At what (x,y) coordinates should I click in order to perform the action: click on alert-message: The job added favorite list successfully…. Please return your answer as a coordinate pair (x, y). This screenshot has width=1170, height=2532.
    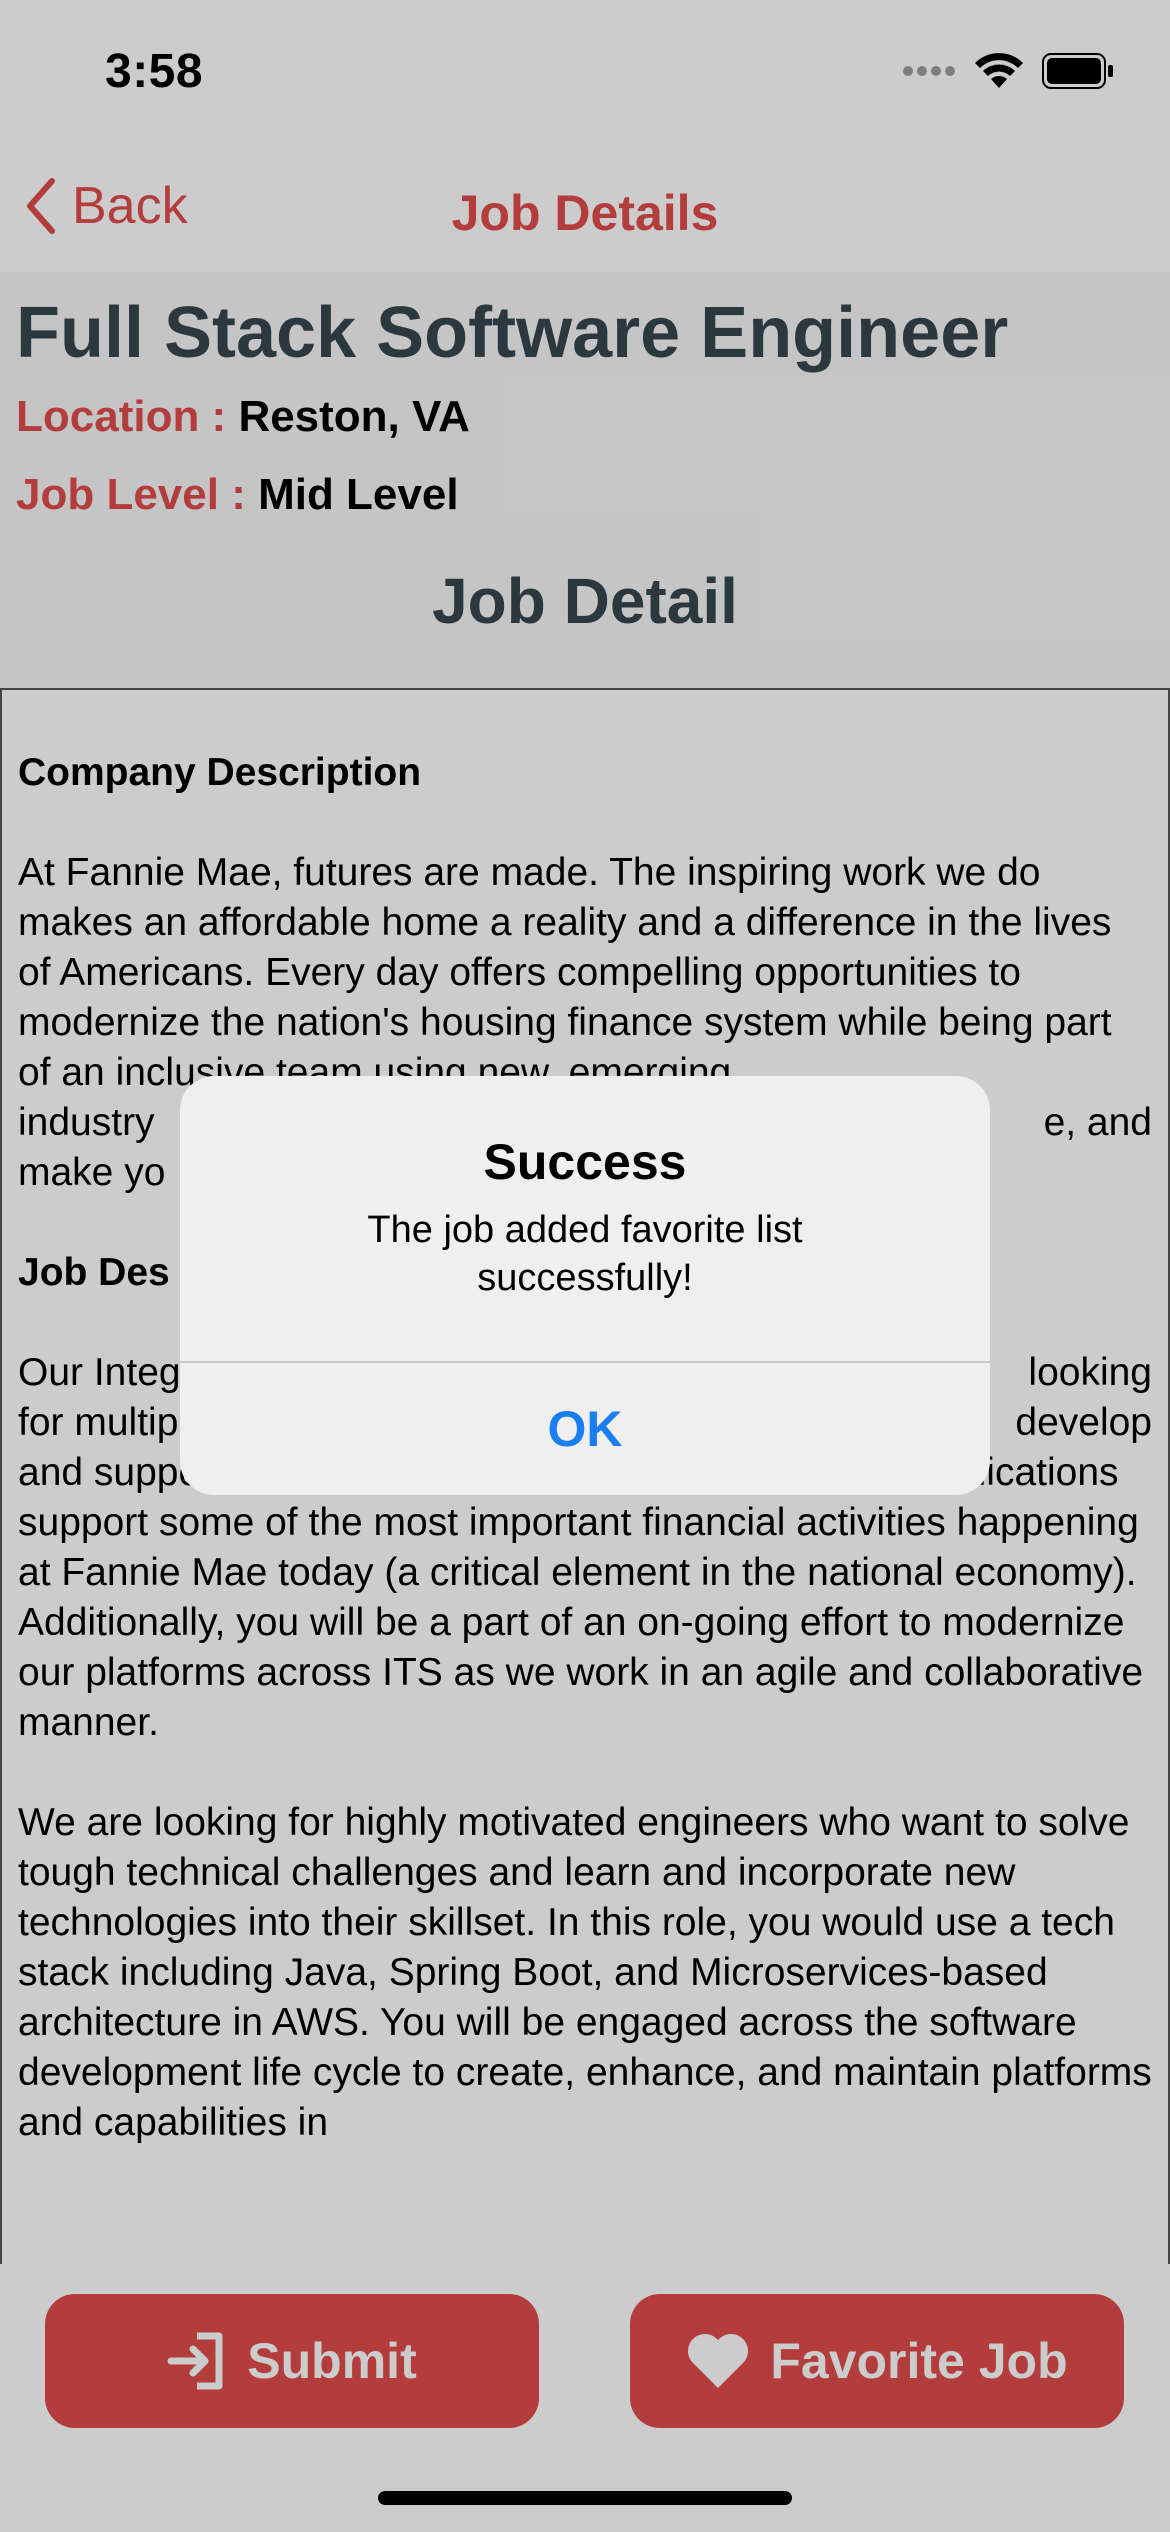
    Looking at the image, I should click on (585, 1254).